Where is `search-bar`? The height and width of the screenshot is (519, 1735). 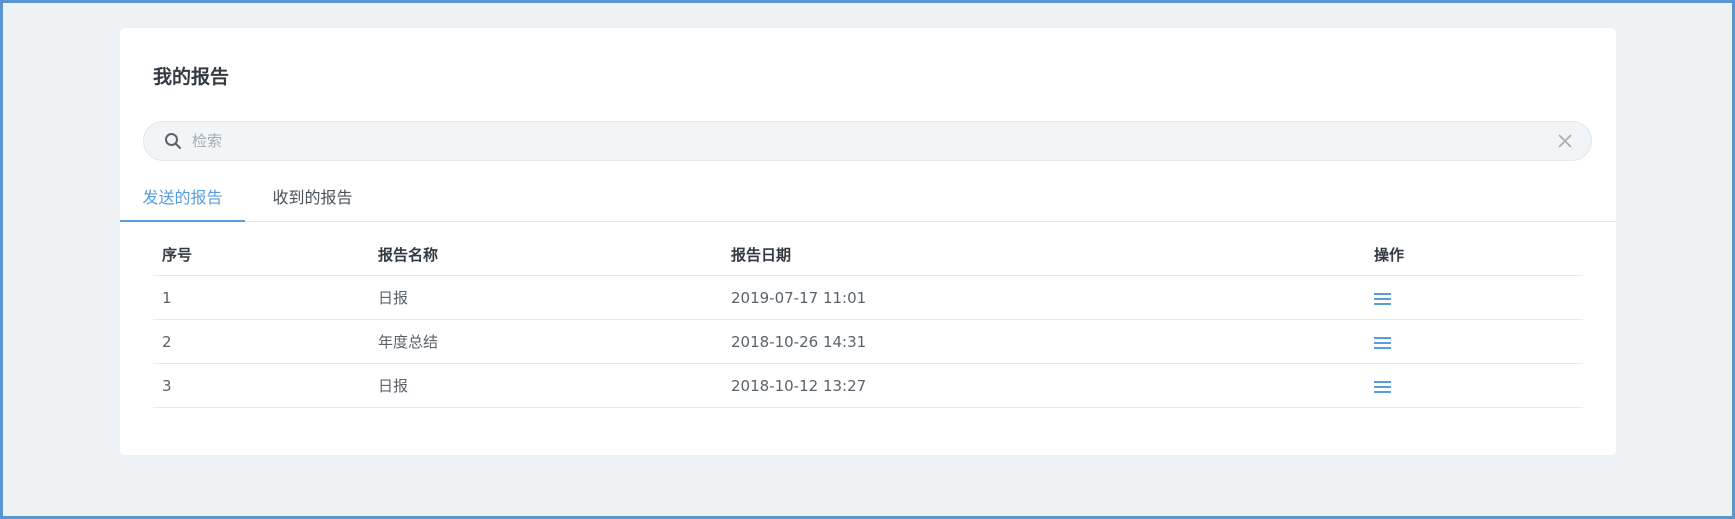
search-bar is located at coordinates (867, 141).